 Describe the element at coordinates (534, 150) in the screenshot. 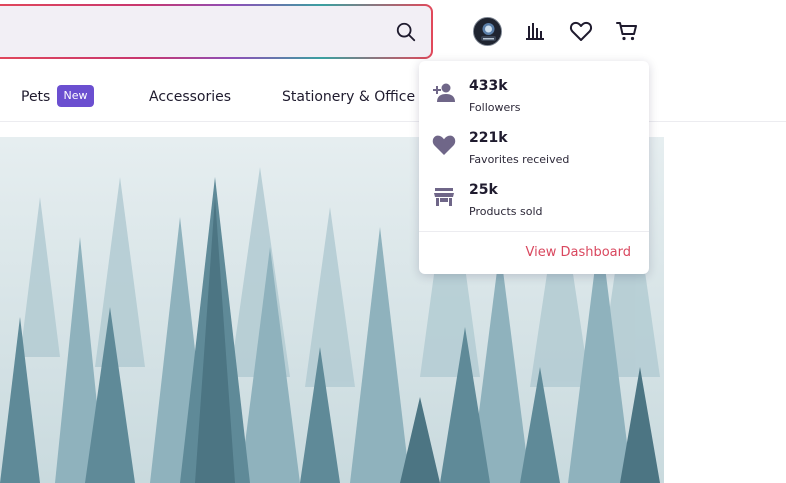

I see `stat-favorites: 221k Favorites received` at that location.